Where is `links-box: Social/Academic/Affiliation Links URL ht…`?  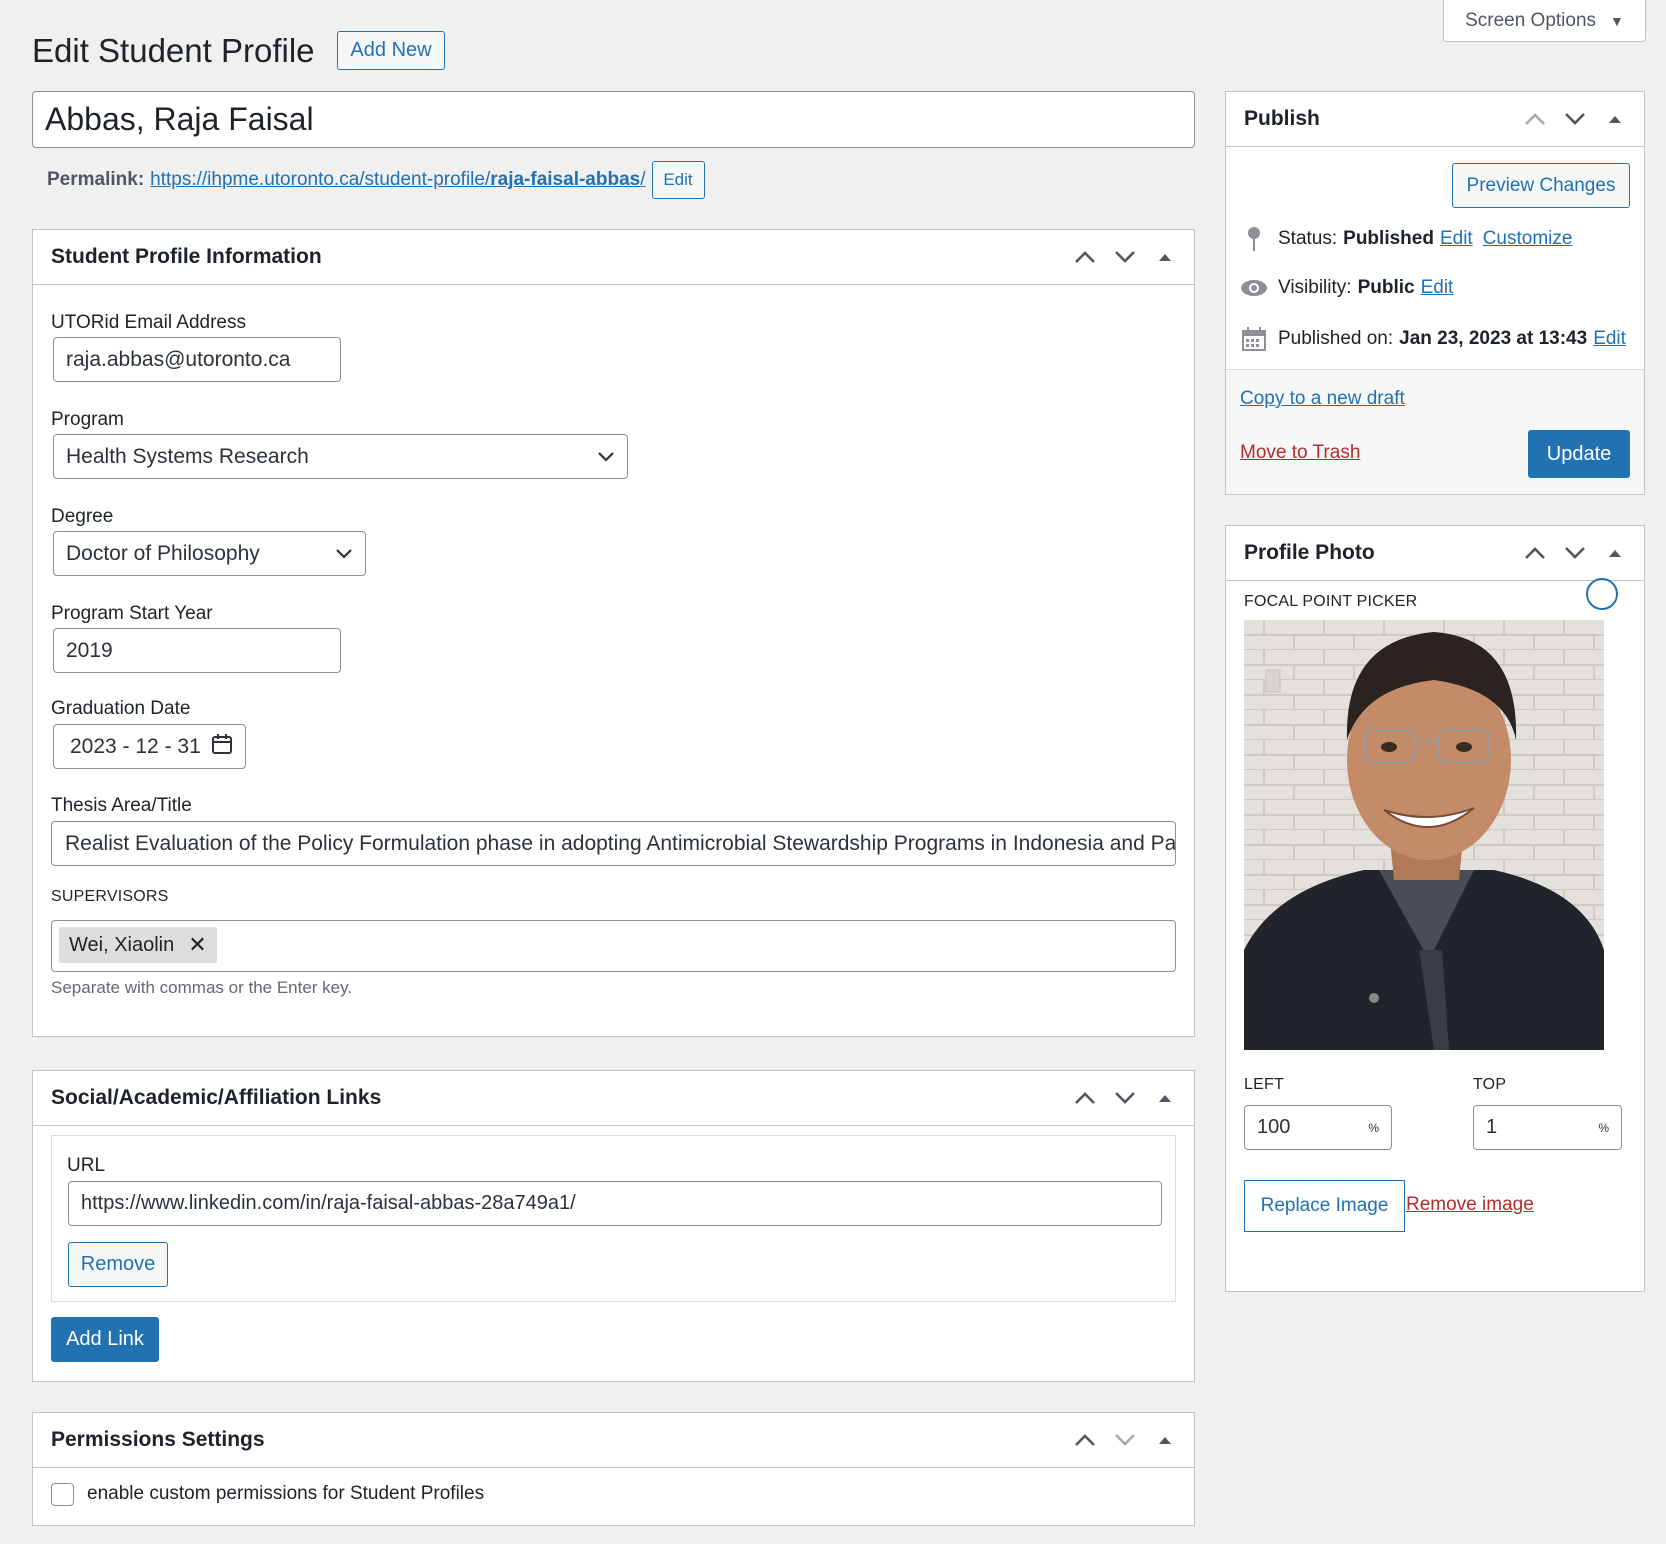 links-box: Social/Academic/Affiliation Links URL ht… is located at coordinates (613, 1226).